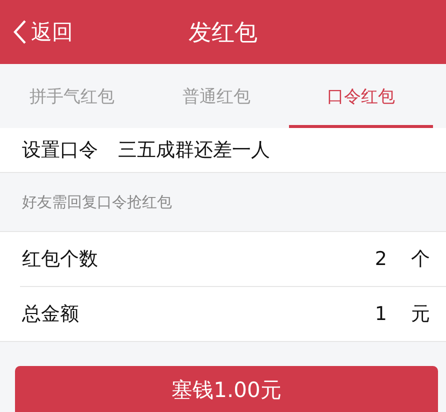 The height and width of the screenshot is (412, 446). What do you see at coordinates (36, 32) in the screenshot?
I see `back-button: 返回` at bounding box center [36, 32].